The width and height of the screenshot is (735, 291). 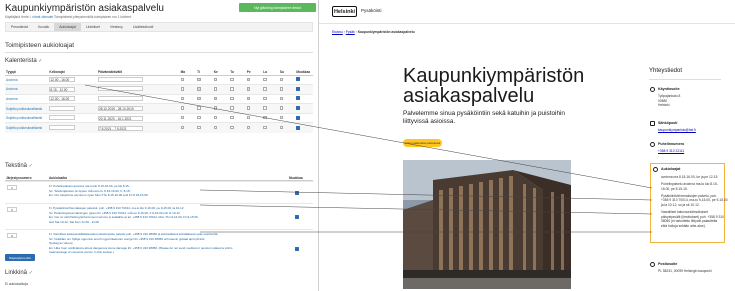 What do you see at coordinates (116, 27) in the screenshot?
I see `tab-viestecy: Viestecy` at bounding box center [116, 27].